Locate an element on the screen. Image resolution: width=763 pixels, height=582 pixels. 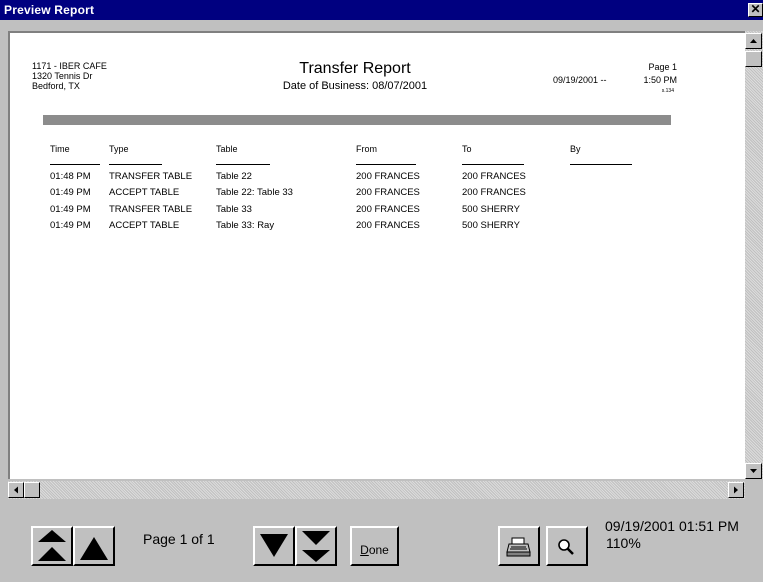
next-page-button is located at coordinates (274, 546).